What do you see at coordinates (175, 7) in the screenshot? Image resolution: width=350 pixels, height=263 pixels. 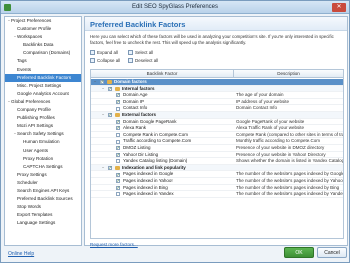 I see `window-title: Edit SEO SpyGlass Preferences` at bounding box center [175, 7].